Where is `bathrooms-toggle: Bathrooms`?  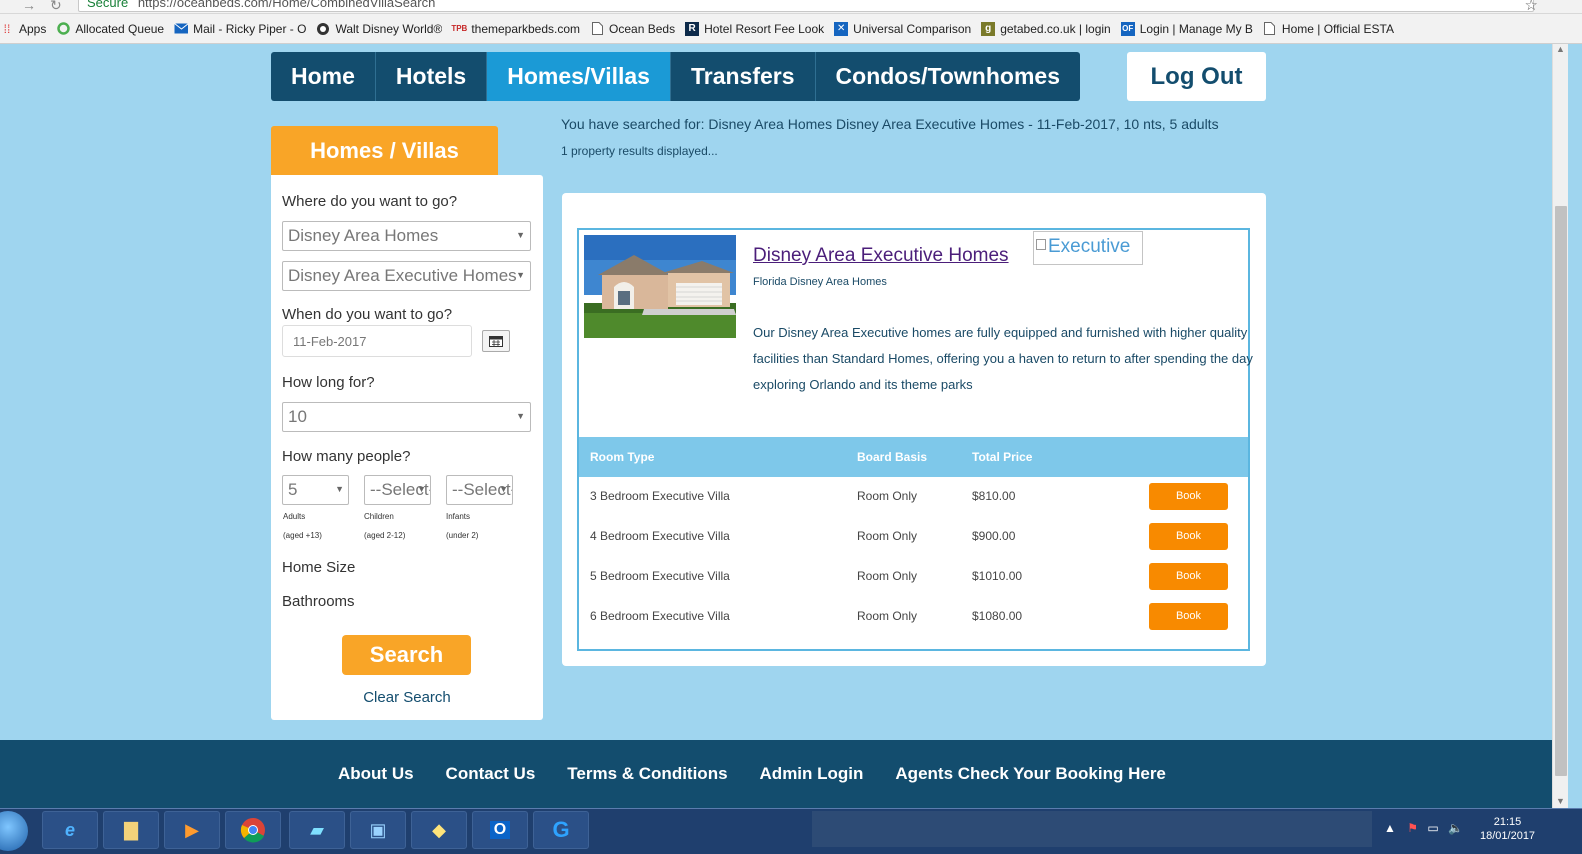 bathrooms-toggle: Bathrooms is located at coordinates (318, 601).